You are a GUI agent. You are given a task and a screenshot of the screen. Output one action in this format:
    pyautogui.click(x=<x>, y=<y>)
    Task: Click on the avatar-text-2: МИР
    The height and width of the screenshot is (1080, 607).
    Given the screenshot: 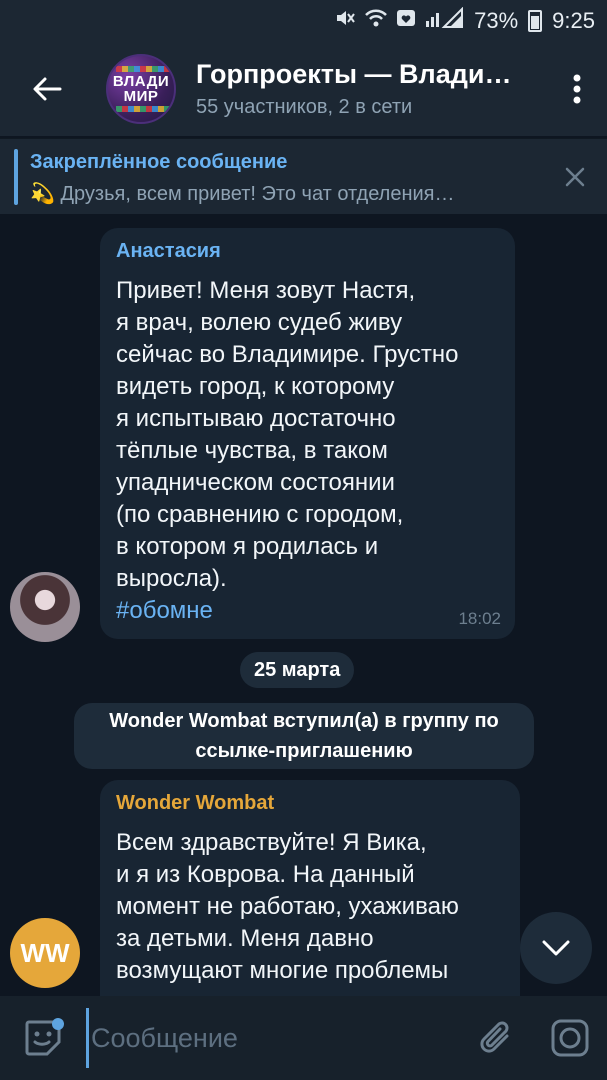 What is the action you would take?
    pyautogui.click(x=141, y=96)
    